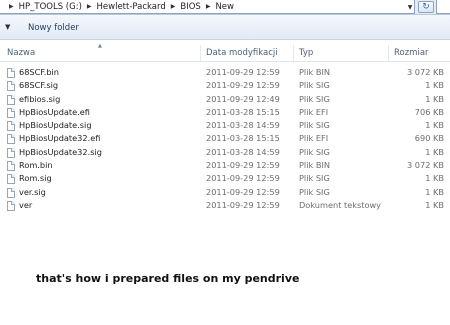  I want to click on file-row: 68SCF.sig 2011-09-29 12:59 Plik SIG 1 KB, so click(225, 85).